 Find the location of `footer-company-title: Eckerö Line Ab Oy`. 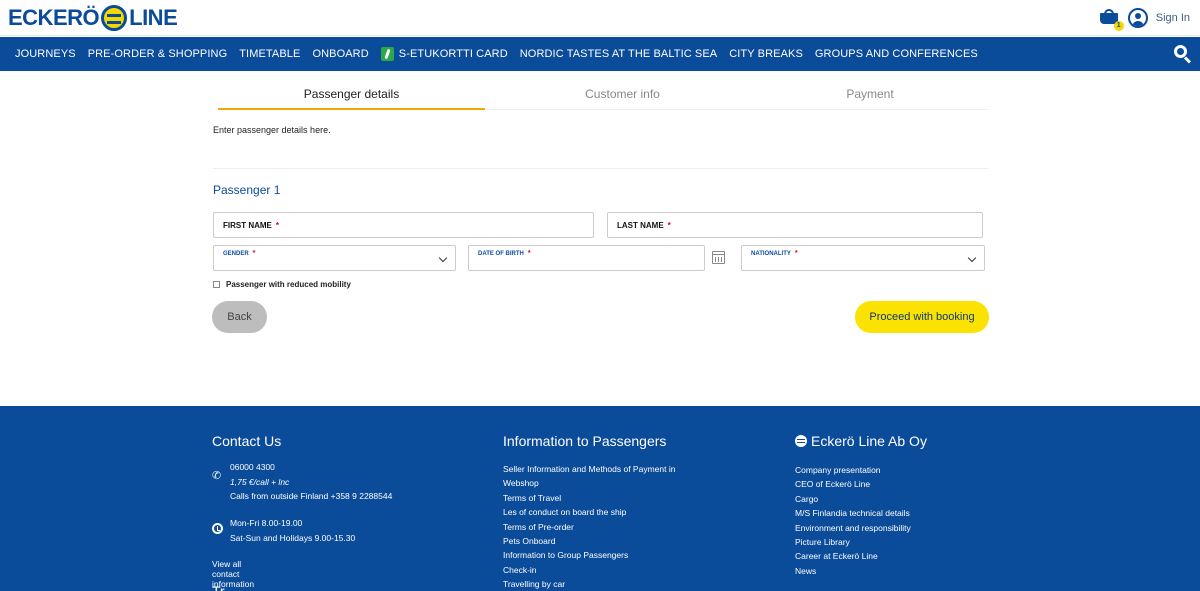

footer-company-title: Eckerö Line Ab Oy is located at coordinates (861, 441).